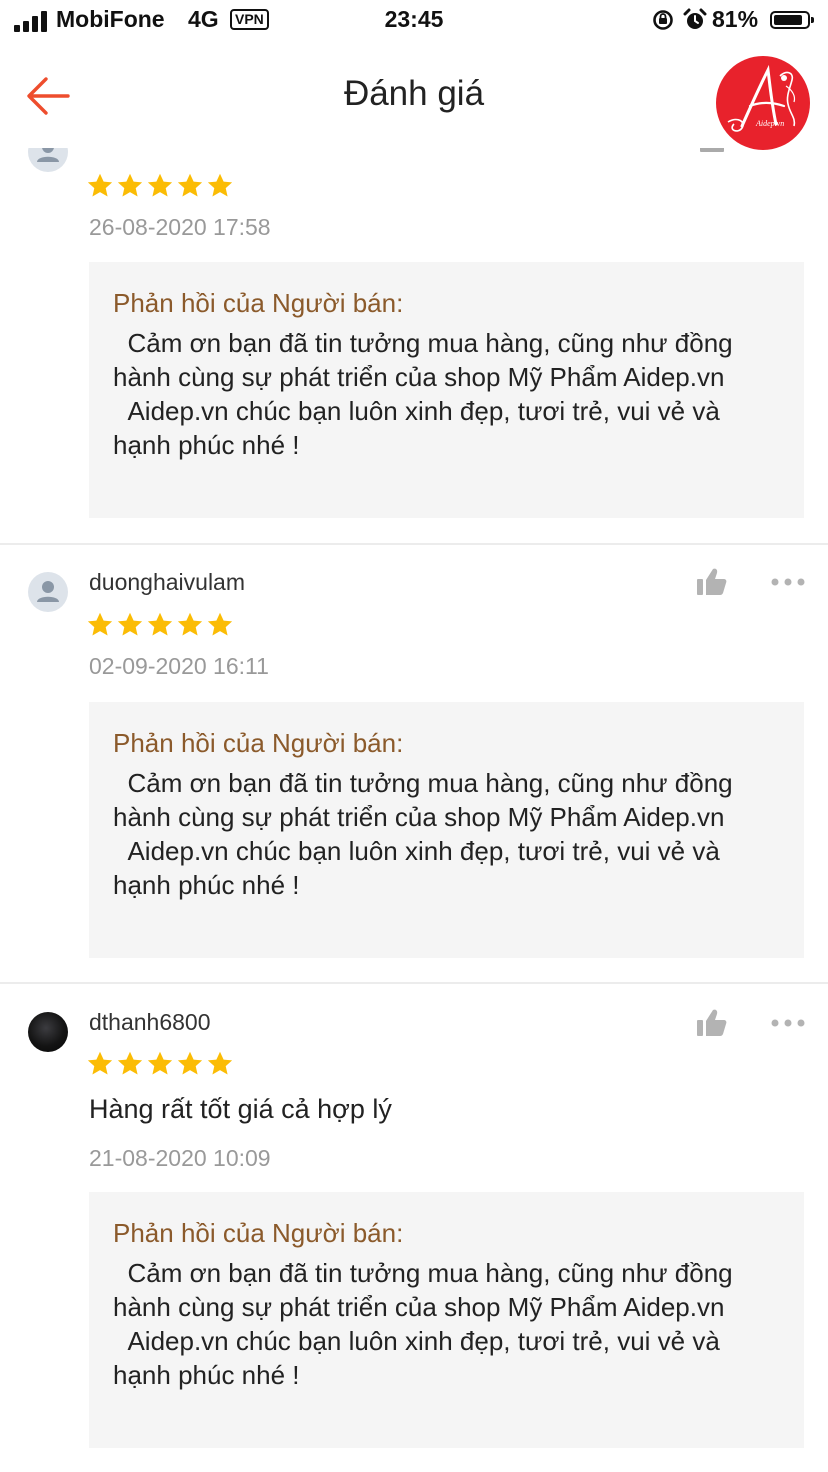 This screenshot has height=1472, width=828. I want to click on shop-logo: Aidep.vn, so click(763, 103).